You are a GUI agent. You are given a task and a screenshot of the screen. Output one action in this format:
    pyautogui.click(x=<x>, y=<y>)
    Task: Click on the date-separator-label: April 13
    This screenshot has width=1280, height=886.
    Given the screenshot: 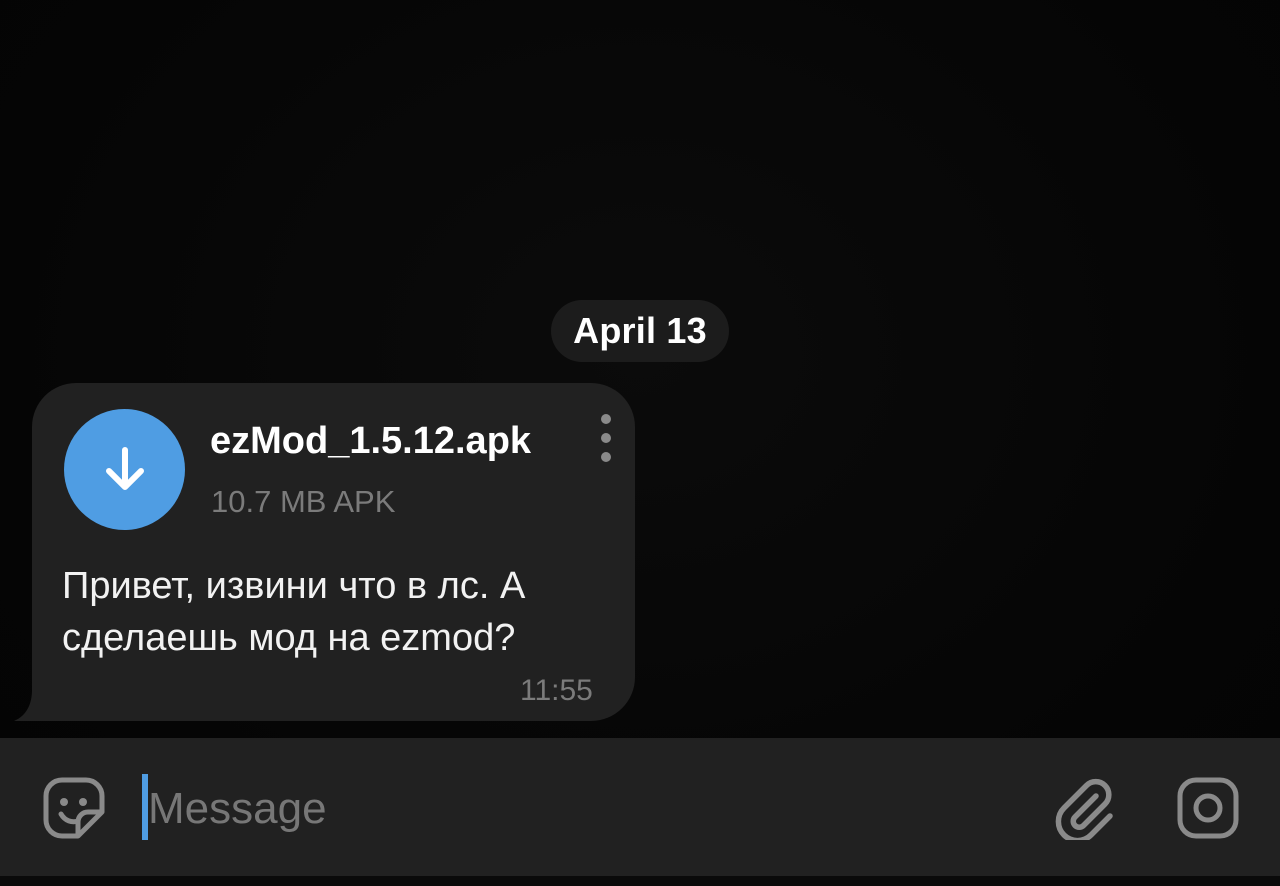 What is the action you would take?
    pyautogui.click(x=640, y=330)
    